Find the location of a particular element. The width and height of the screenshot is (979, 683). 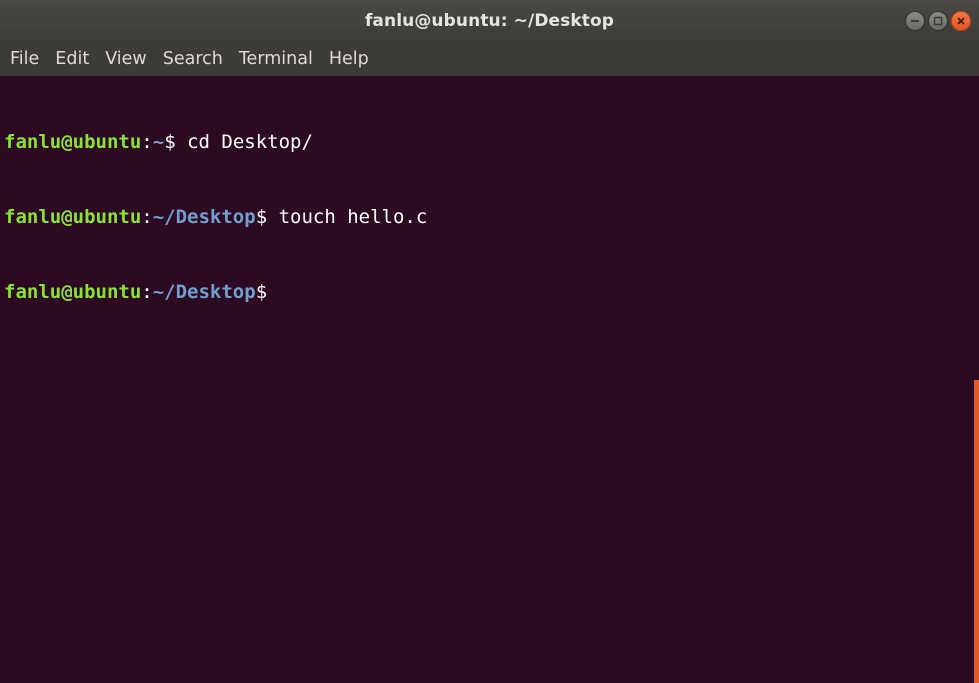

minimize-button is located at coordinates (915, 21).